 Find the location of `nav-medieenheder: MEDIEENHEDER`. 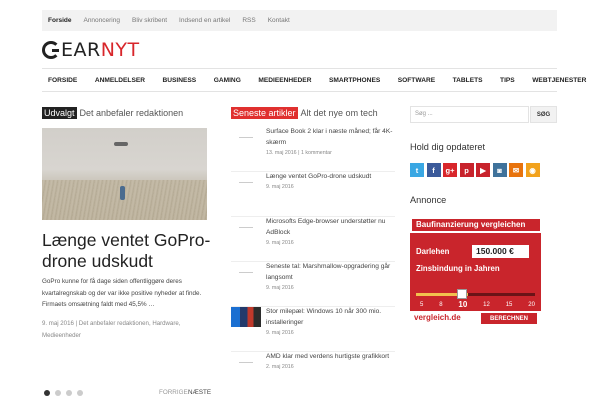

nav-medieenheder: MEDIEENHEDER is located at coordinates (284, 80).